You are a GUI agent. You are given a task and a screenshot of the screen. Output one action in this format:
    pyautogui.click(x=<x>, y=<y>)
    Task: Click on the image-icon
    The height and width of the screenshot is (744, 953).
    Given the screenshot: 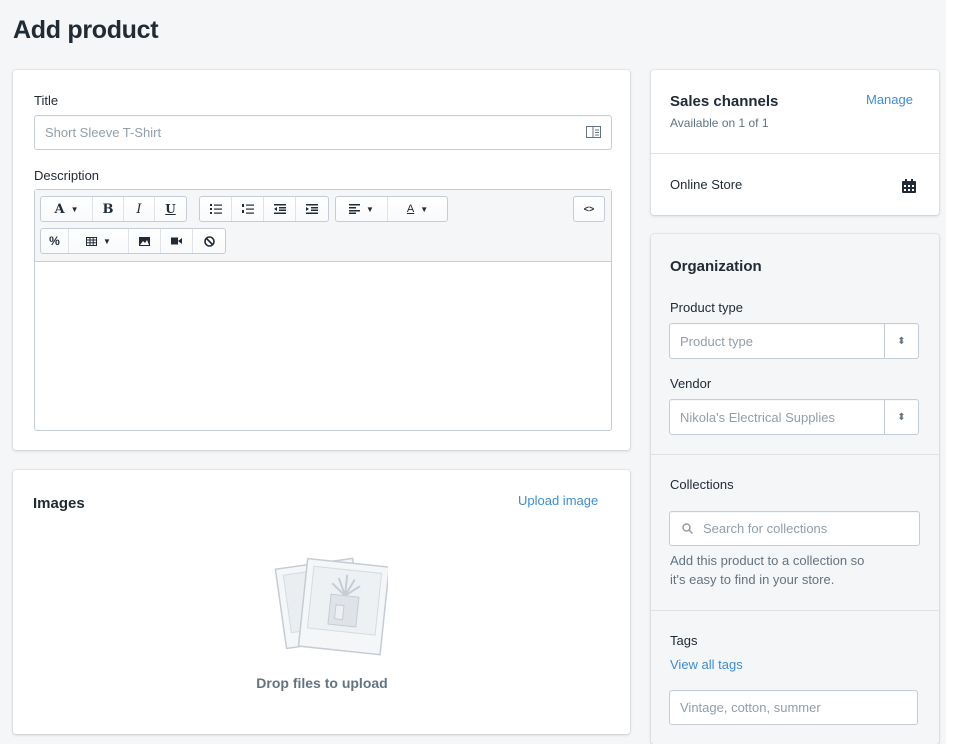 What is the action you would take?
    pyautogui.click(x=144, y=241)
    